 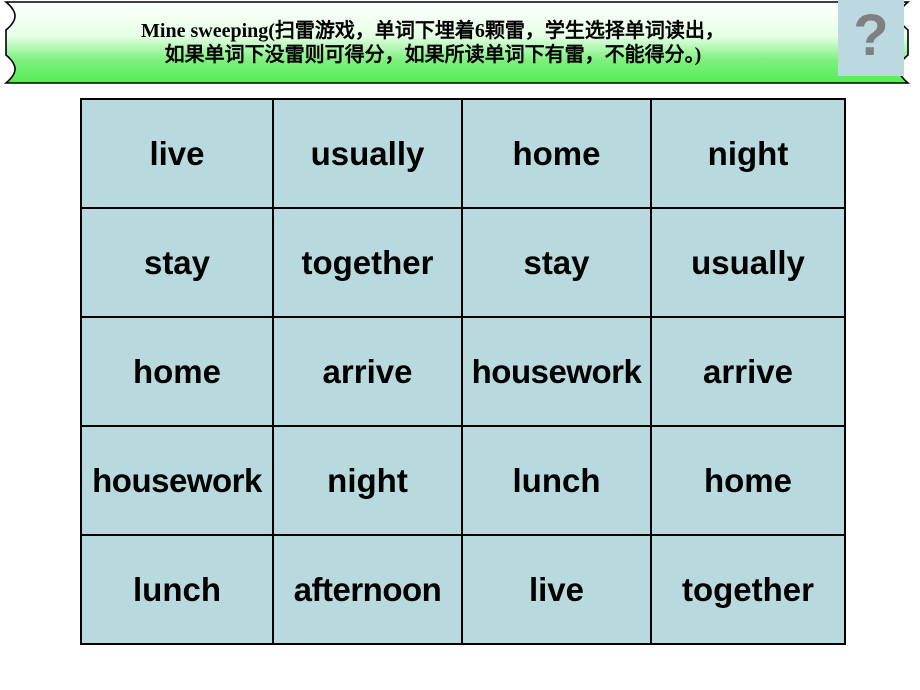 I want to click on help-button: ?, so click(x=871, y=38).